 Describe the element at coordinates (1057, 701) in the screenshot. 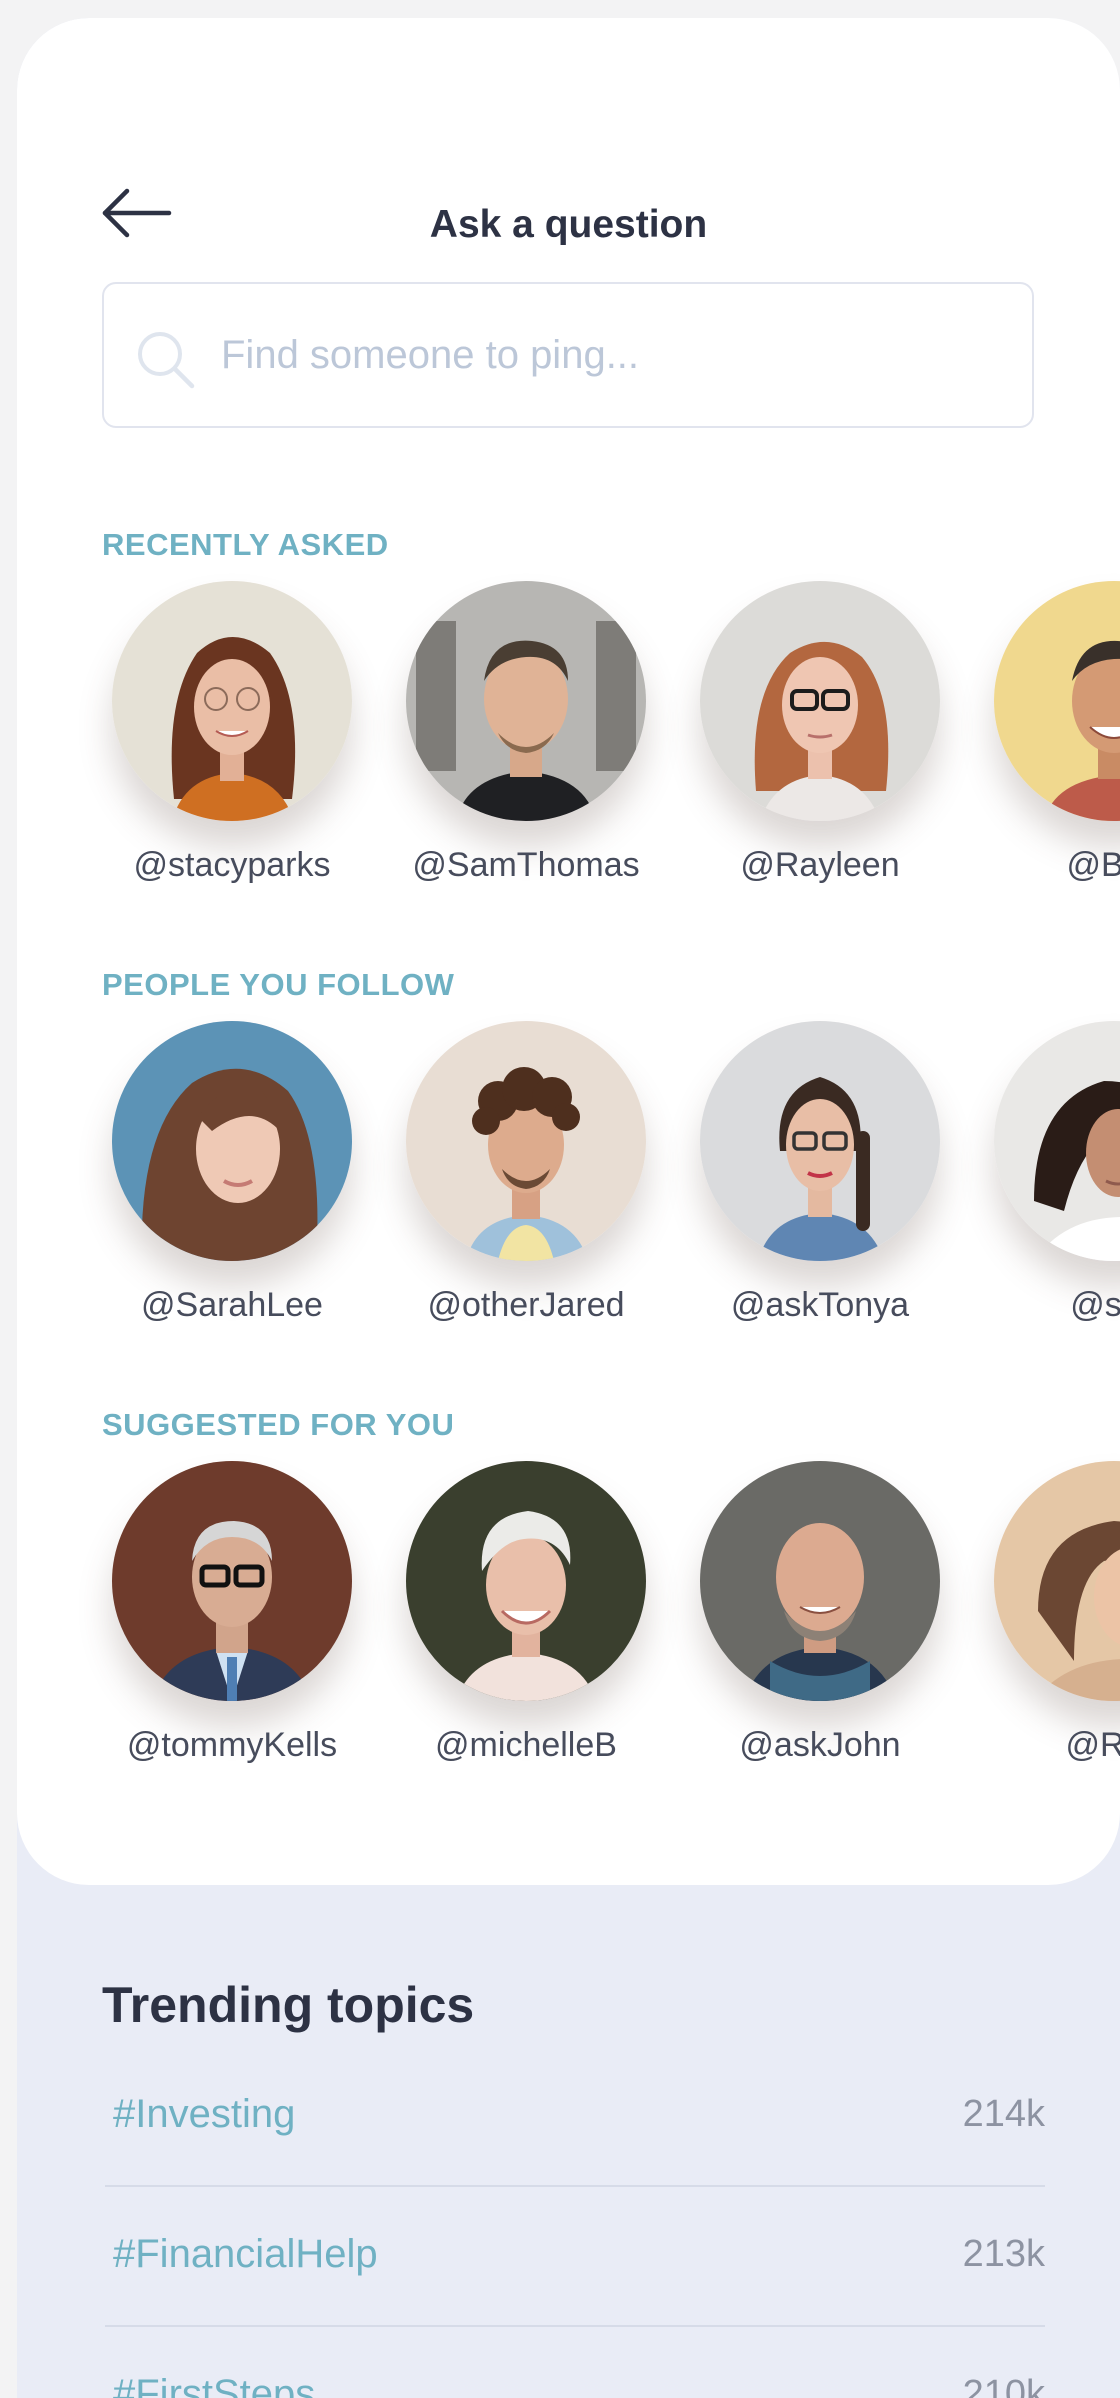

I see `man-smiling-avatar` at that location.